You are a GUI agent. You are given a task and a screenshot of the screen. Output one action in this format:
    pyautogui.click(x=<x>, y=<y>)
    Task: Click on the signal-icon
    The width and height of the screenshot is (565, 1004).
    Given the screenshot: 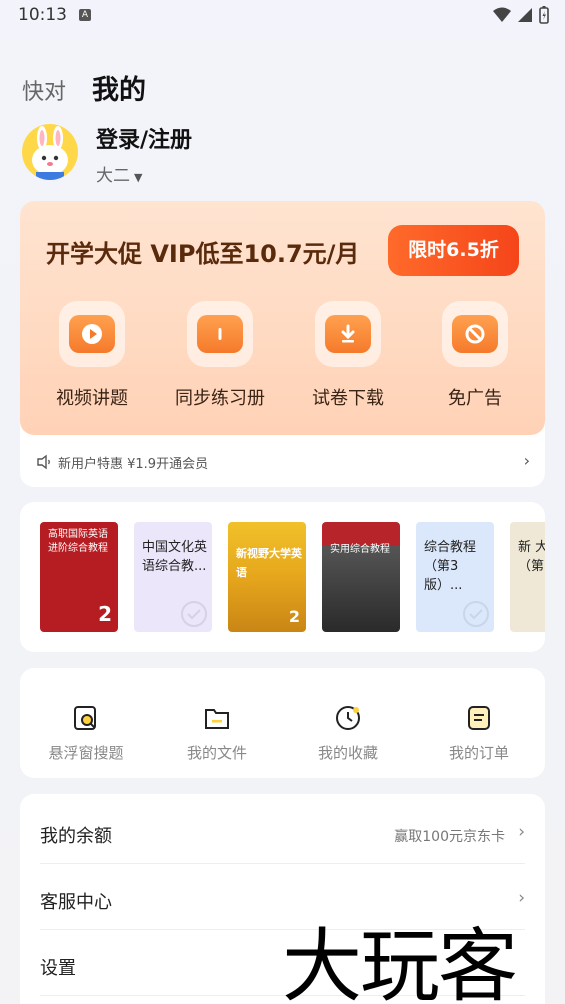 What is the action you would take?
    pyautogui.click(x=525, y=15)
    